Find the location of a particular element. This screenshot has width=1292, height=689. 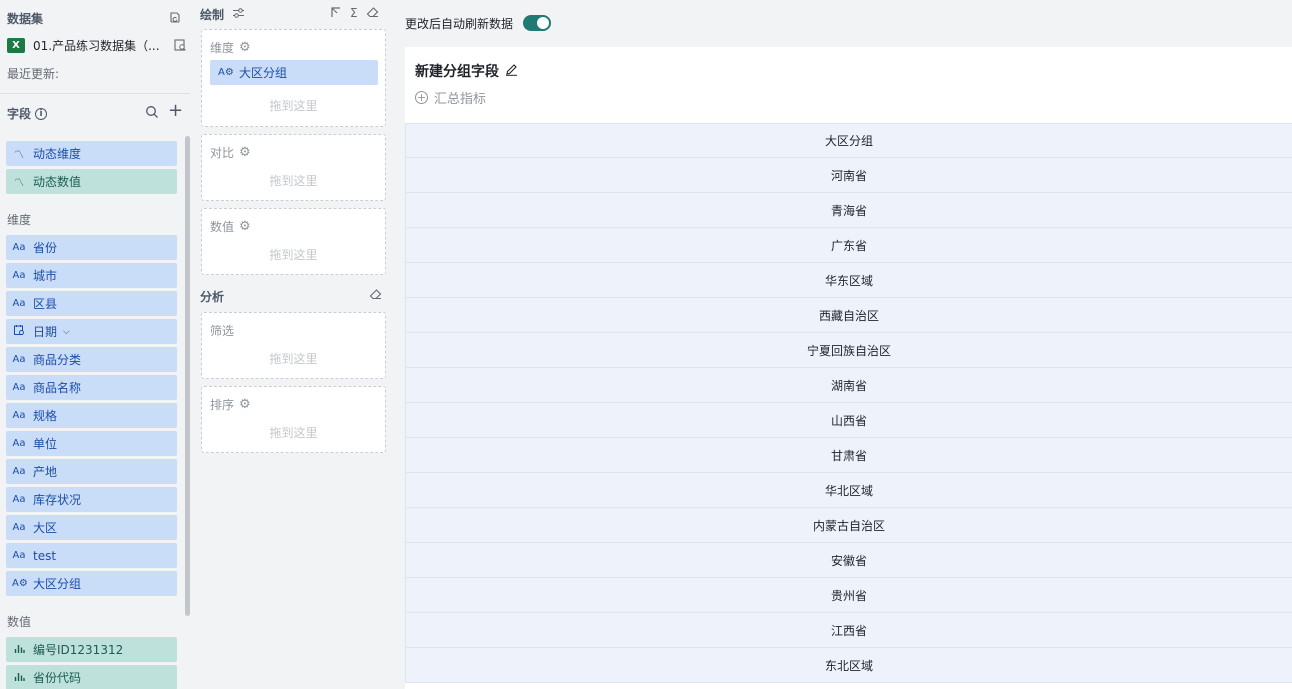

table-row: 甘肃省 is located at coordinates (848, 455).